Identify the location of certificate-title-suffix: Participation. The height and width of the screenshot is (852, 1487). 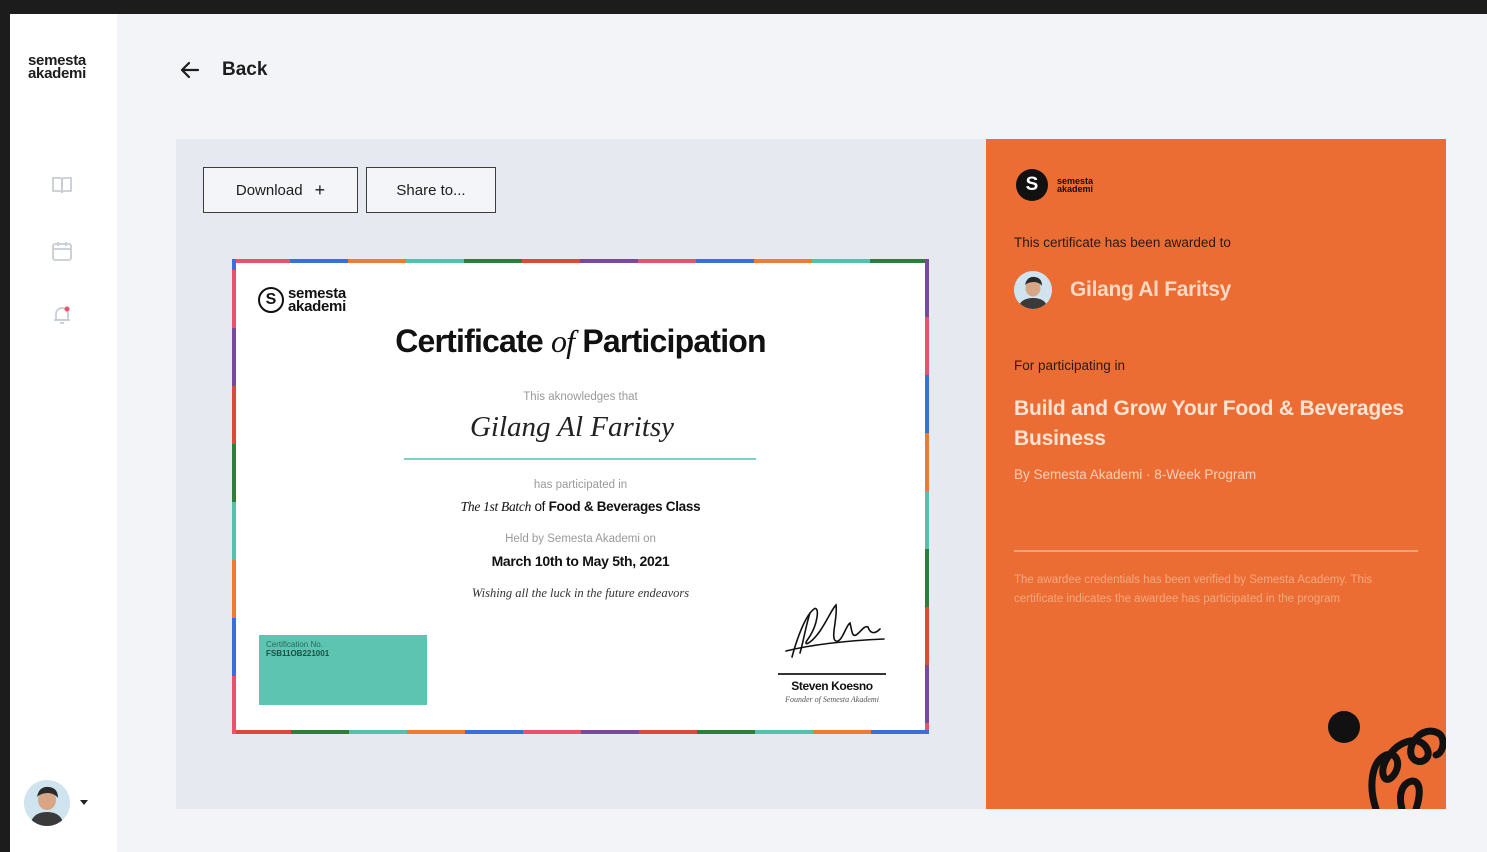
(674, 341).